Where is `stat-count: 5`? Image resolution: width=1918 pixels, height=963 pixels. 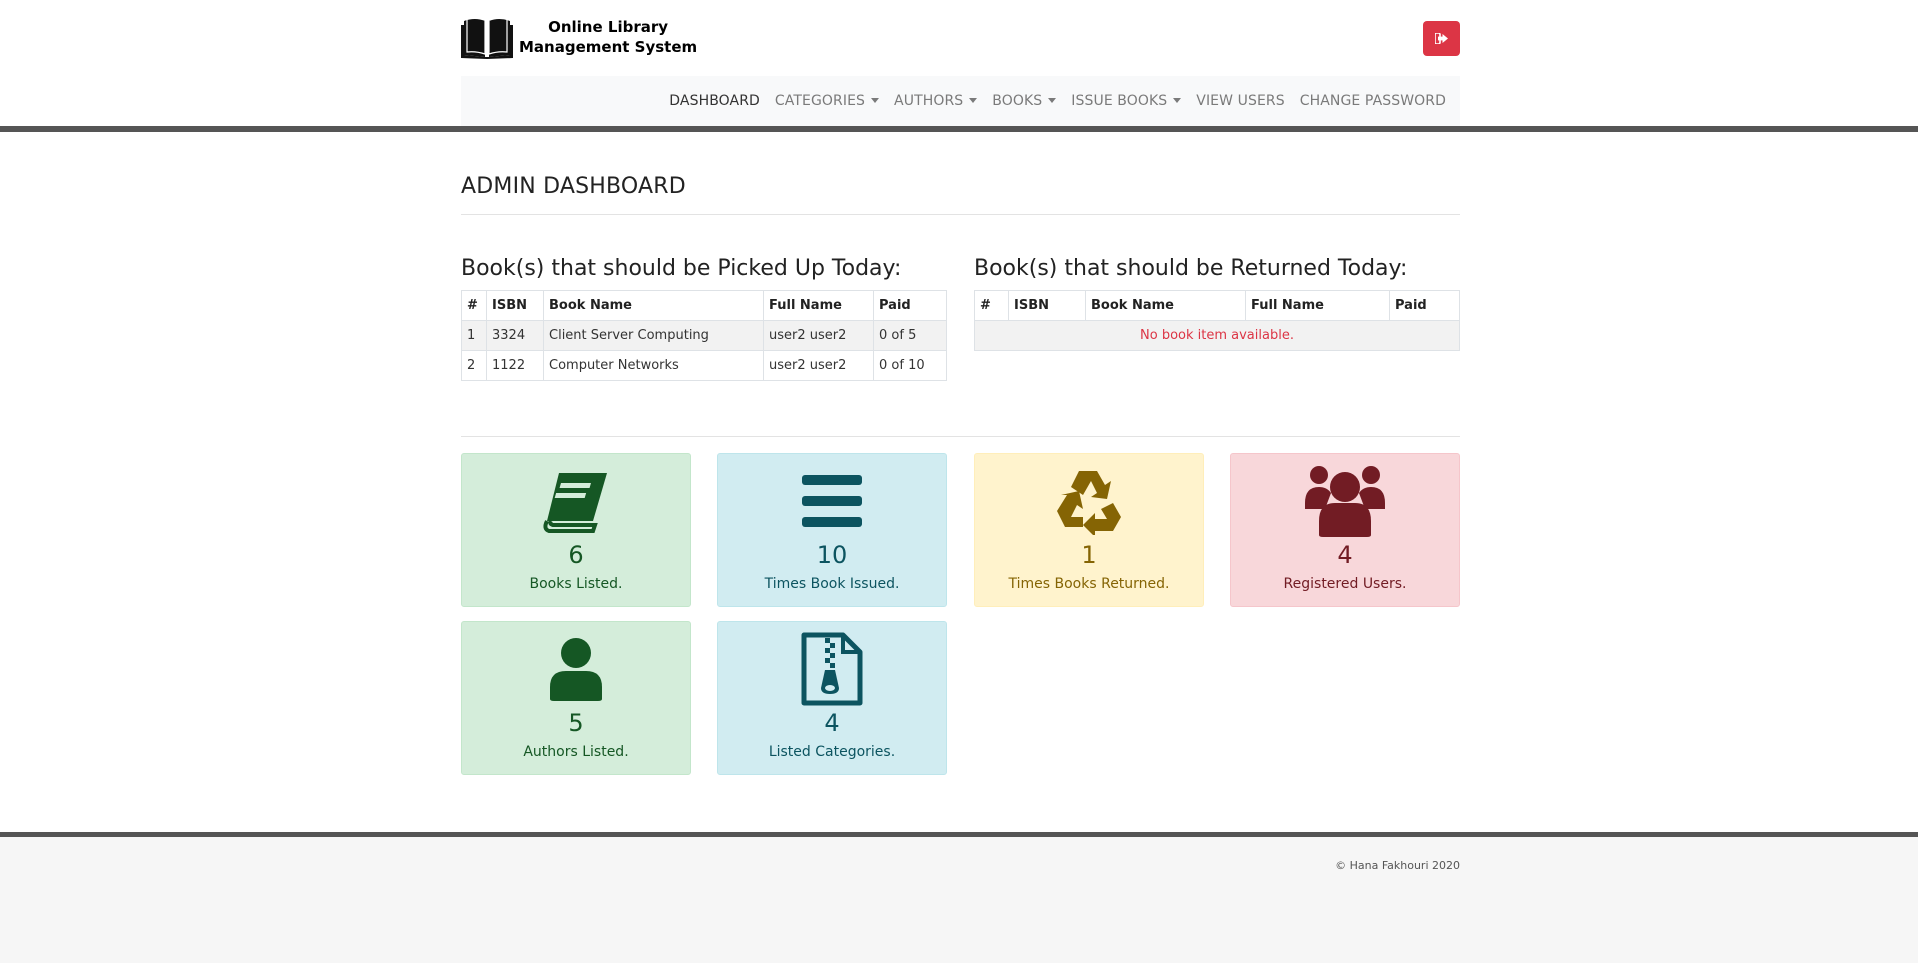
stat-count: 5 is located at coordinates (576, 723).